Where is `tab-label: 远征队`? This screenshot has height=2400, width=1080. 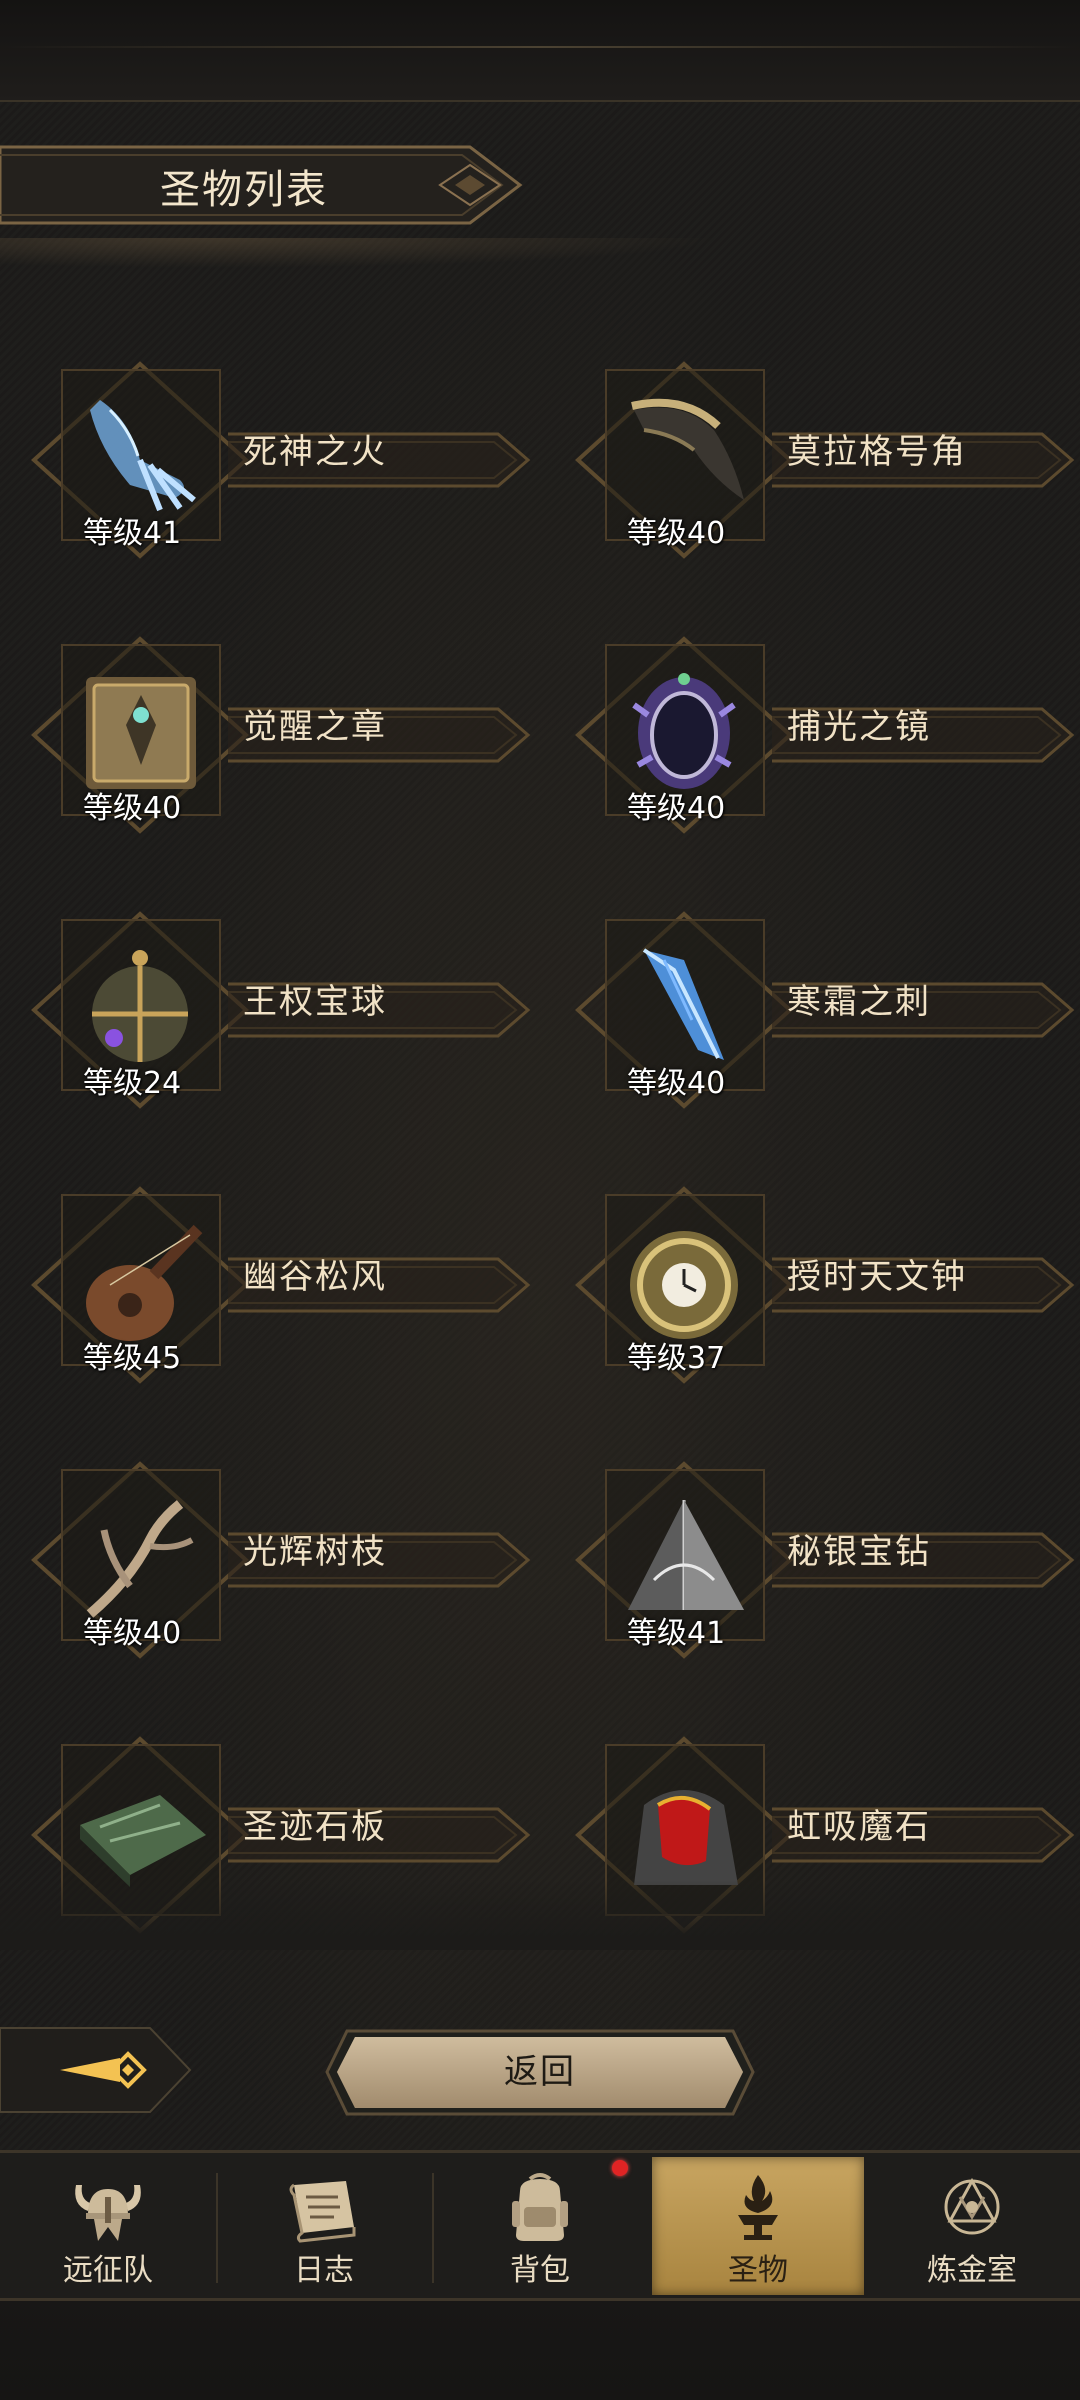 tab-label: 远征队 is located at coordinates (108, 2270).